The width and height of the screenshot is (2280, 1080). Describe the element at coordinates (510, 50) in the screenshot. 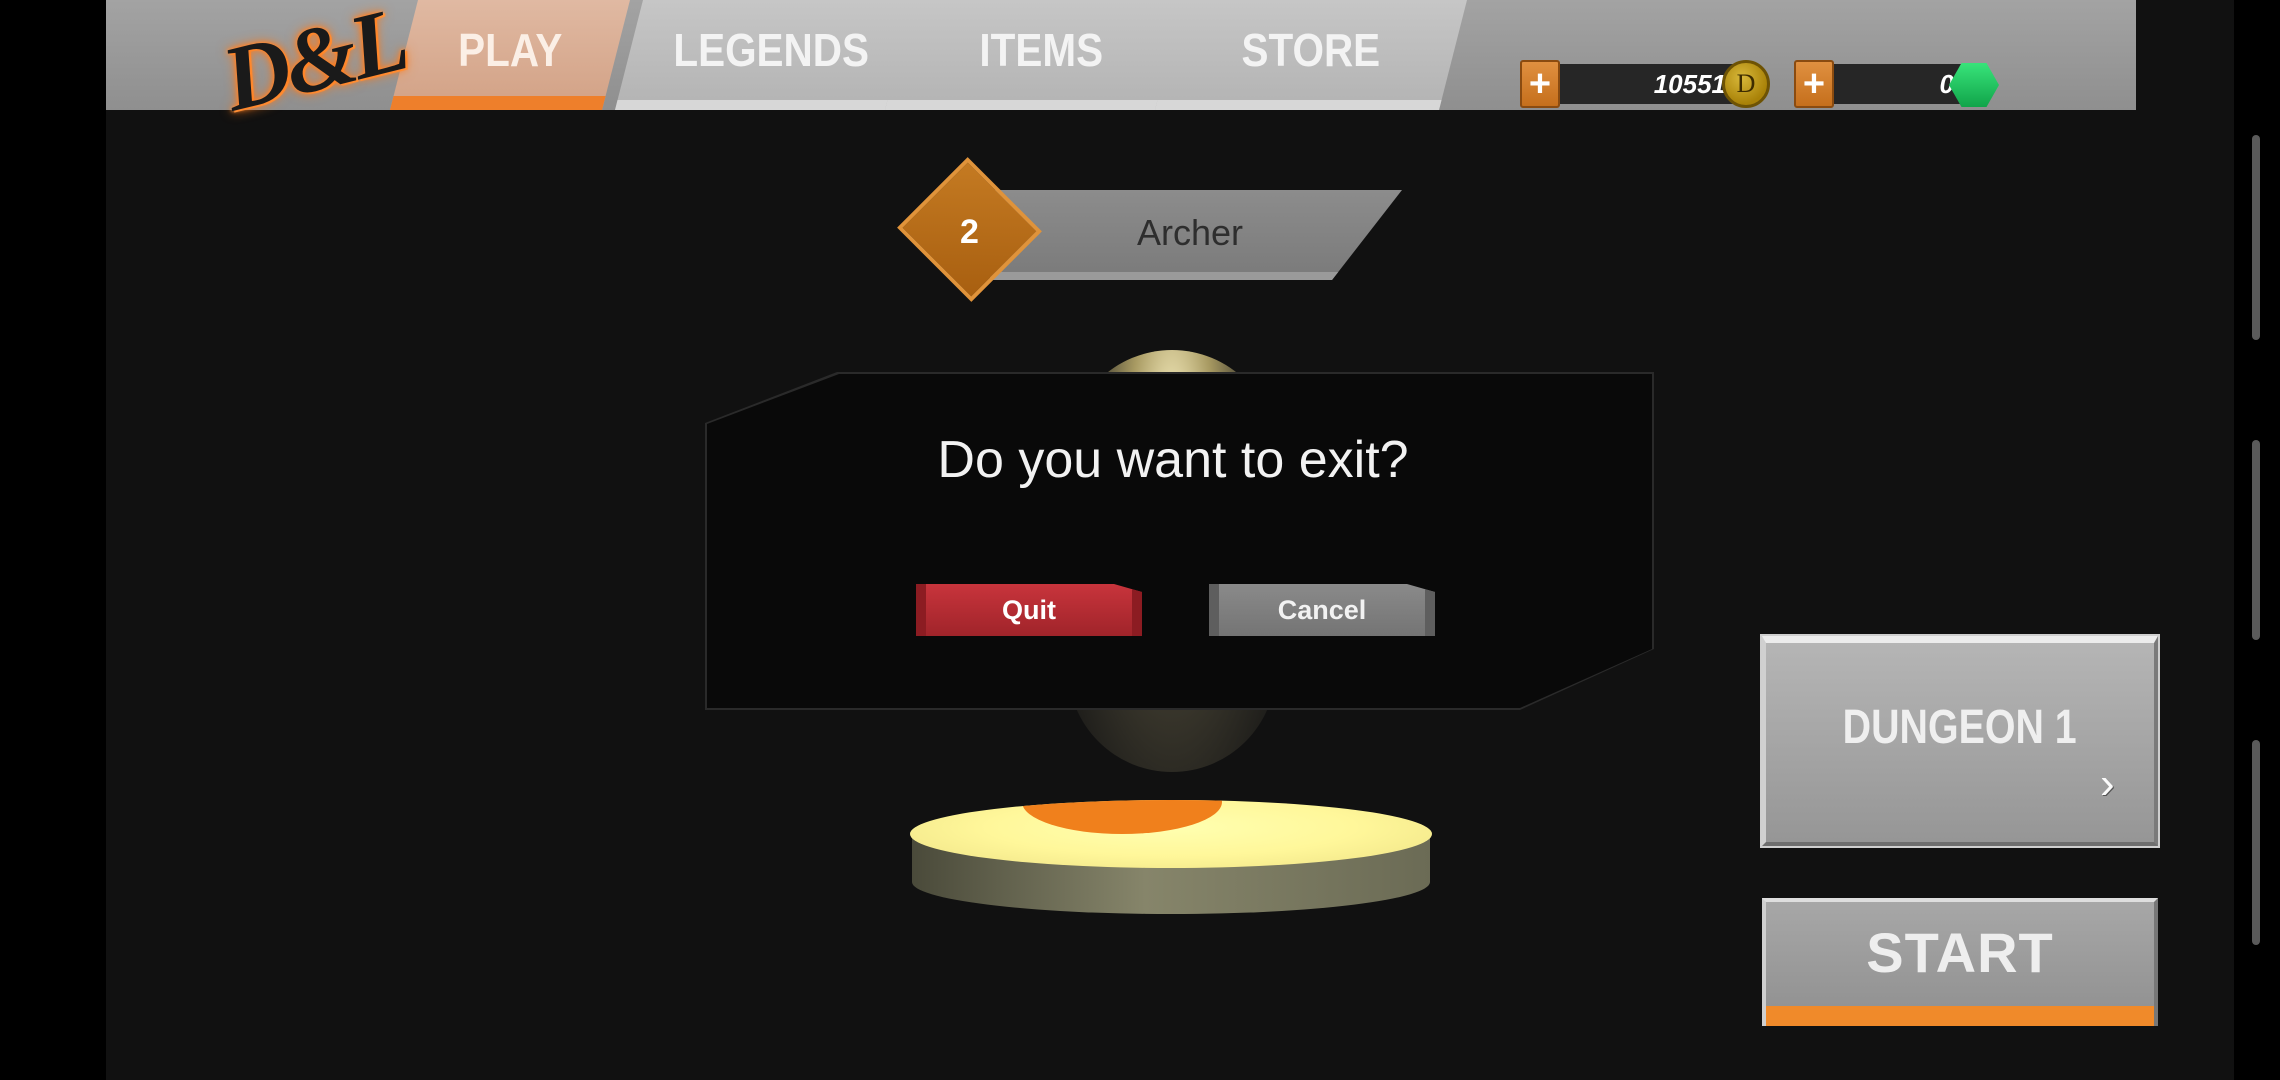

I see `tab-label: PLAY` at that location.